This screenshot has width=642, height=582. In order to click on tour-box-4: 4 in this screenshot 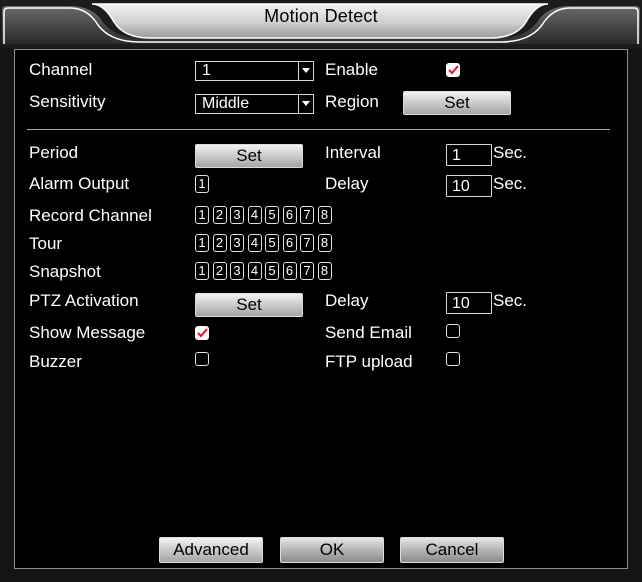, I will do `click(254, 243)`.